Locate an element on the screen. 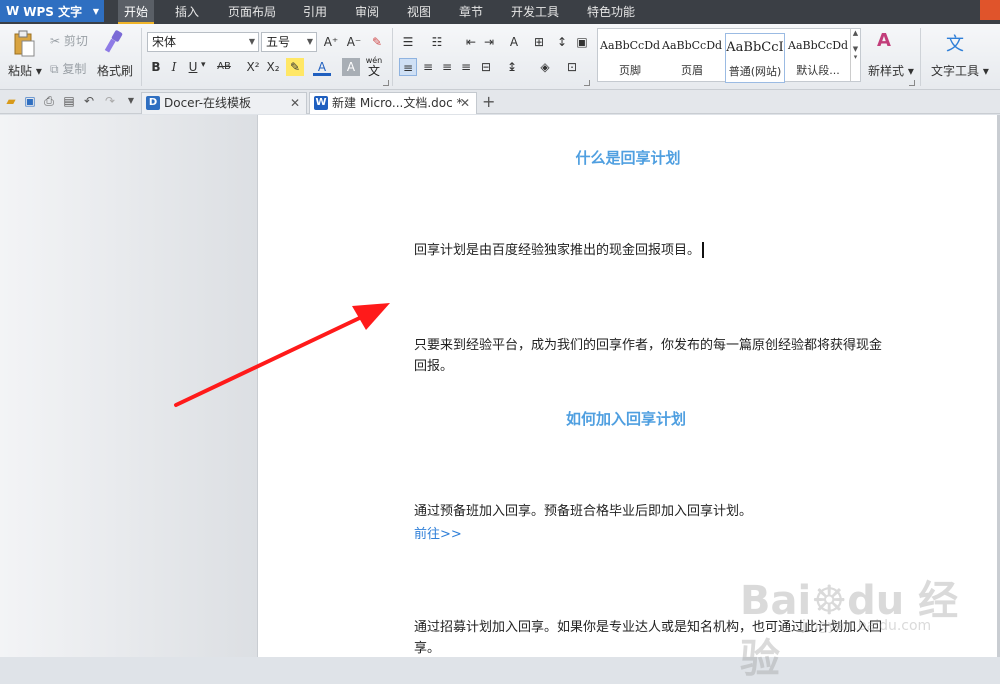  watermark-url: jingyan.baidu.com is located at coordinates (867, 626).